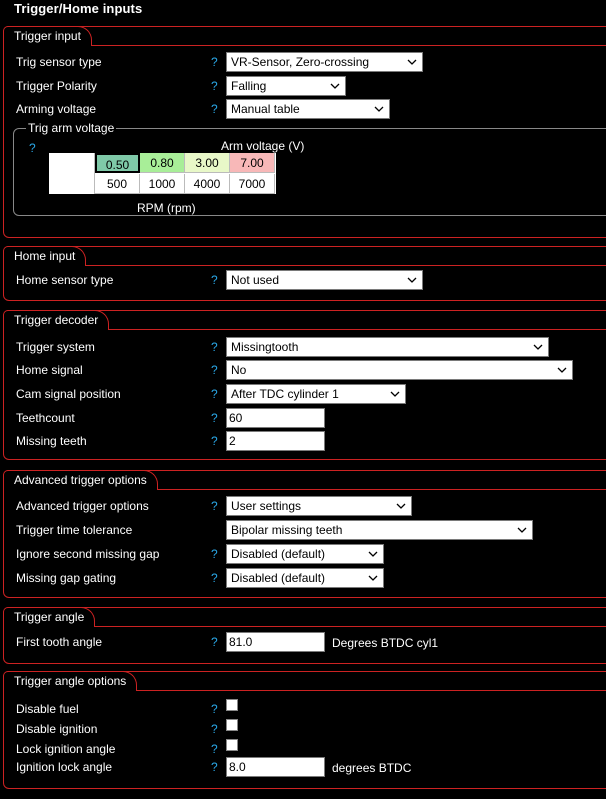 The image size is (606, 799). What do you see at coordinates (72, 173) in the screenshot?
I see `table-corner` at bounding box center [72, 173].